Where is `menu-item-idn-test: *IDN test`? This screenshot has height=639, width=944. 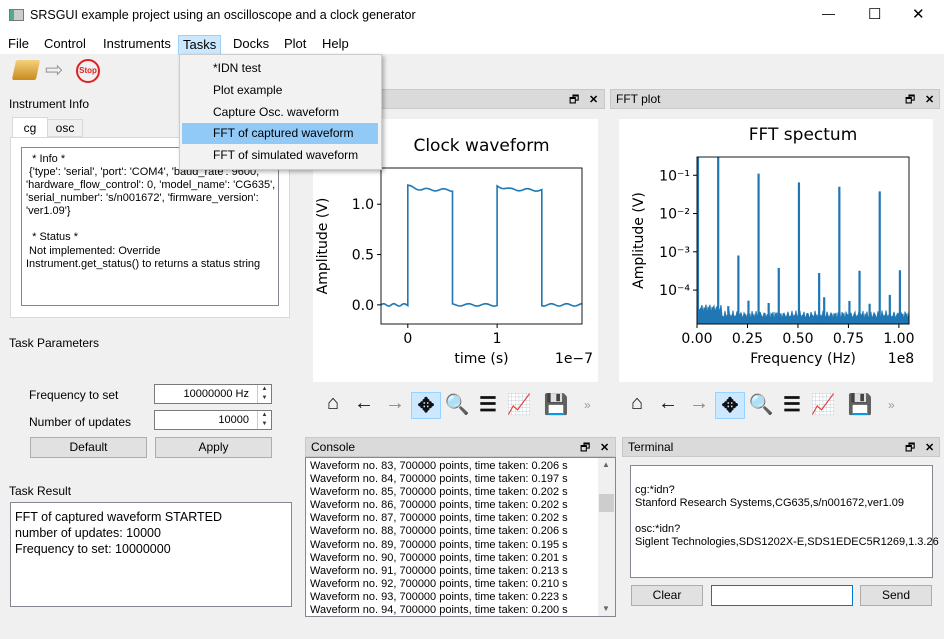
menu-item-idn-test: *IDN test is located at coordinates (280, 68).